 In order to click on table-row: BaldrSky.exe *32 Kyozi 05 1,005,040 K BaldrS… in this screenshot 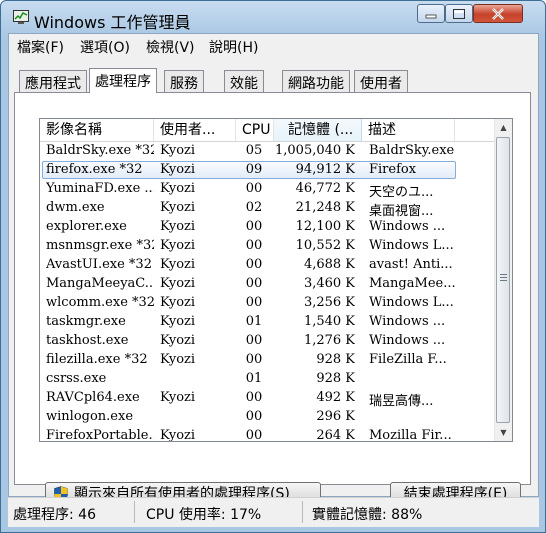, I will do `click(267, 151)`.